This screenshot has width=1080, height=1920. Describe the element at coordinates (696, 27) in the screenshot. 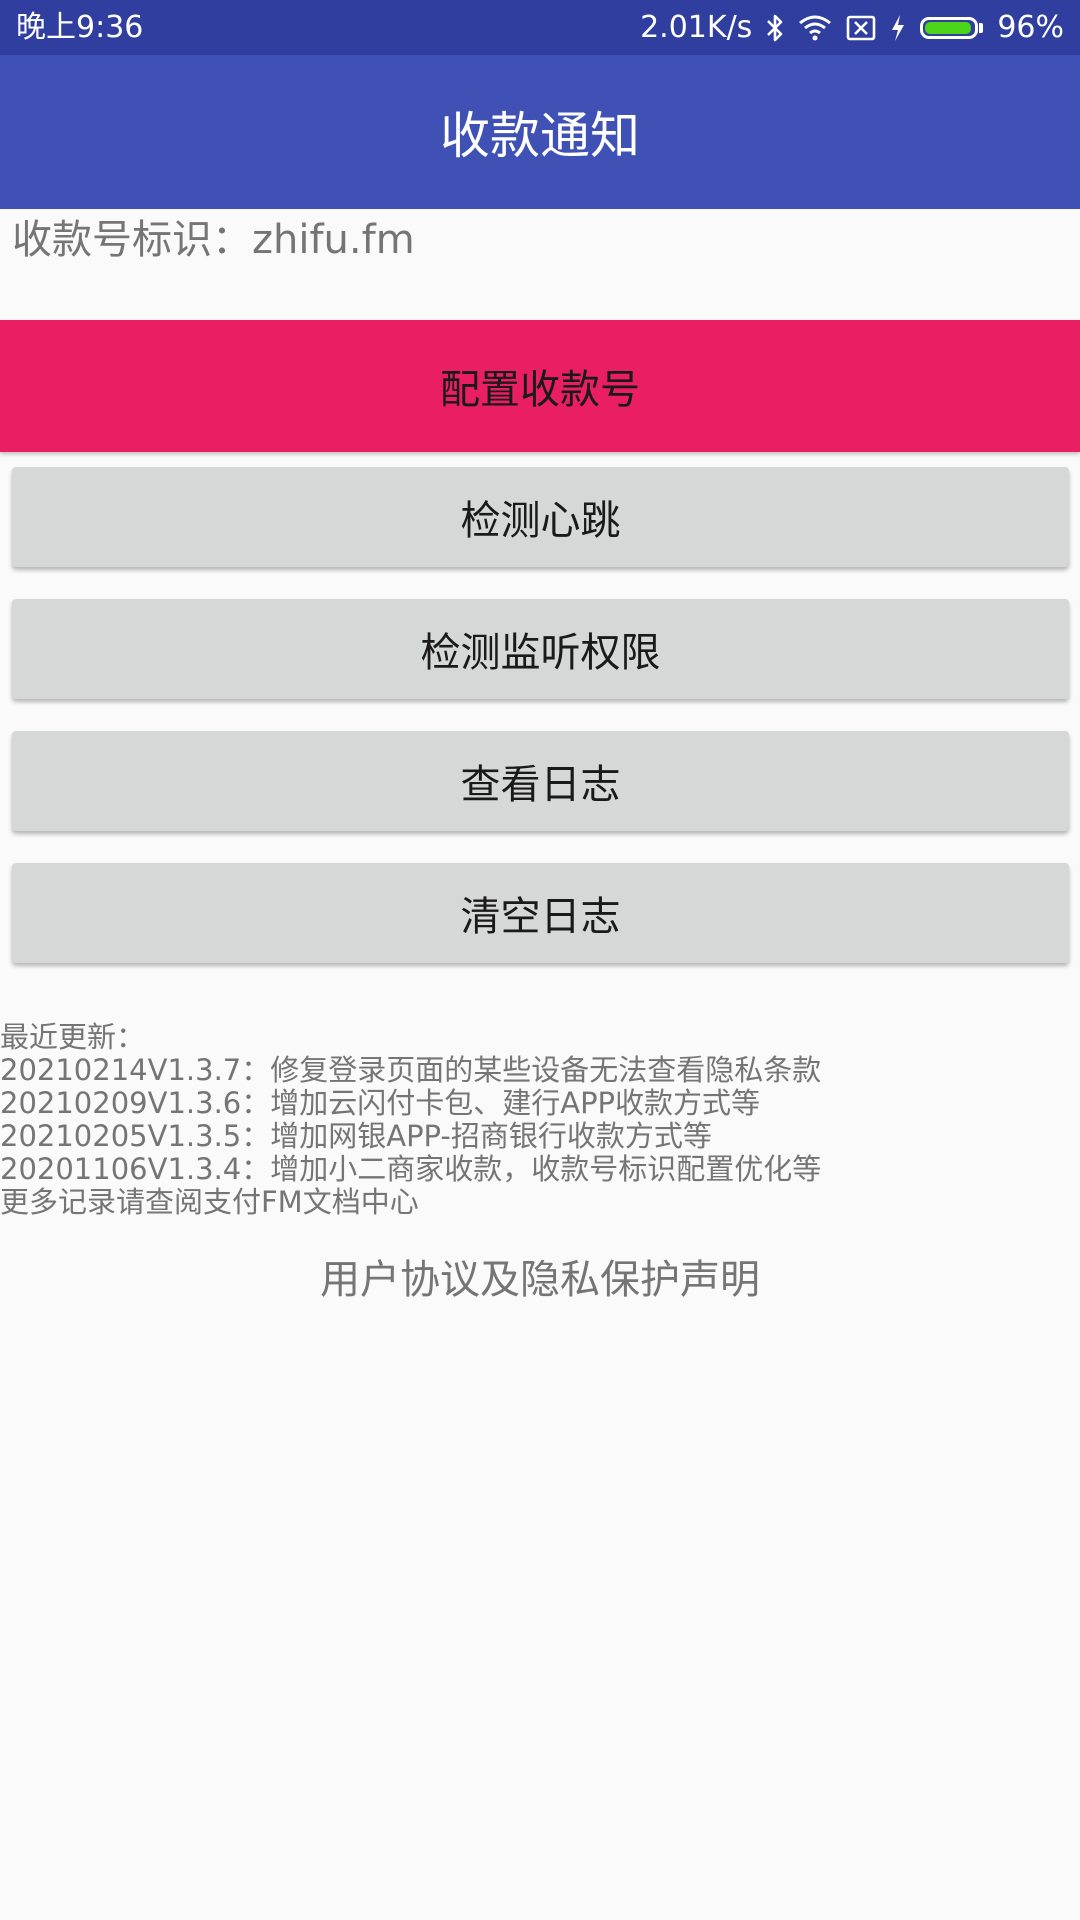

I see `network-speed: 2.01K/s` at that location.